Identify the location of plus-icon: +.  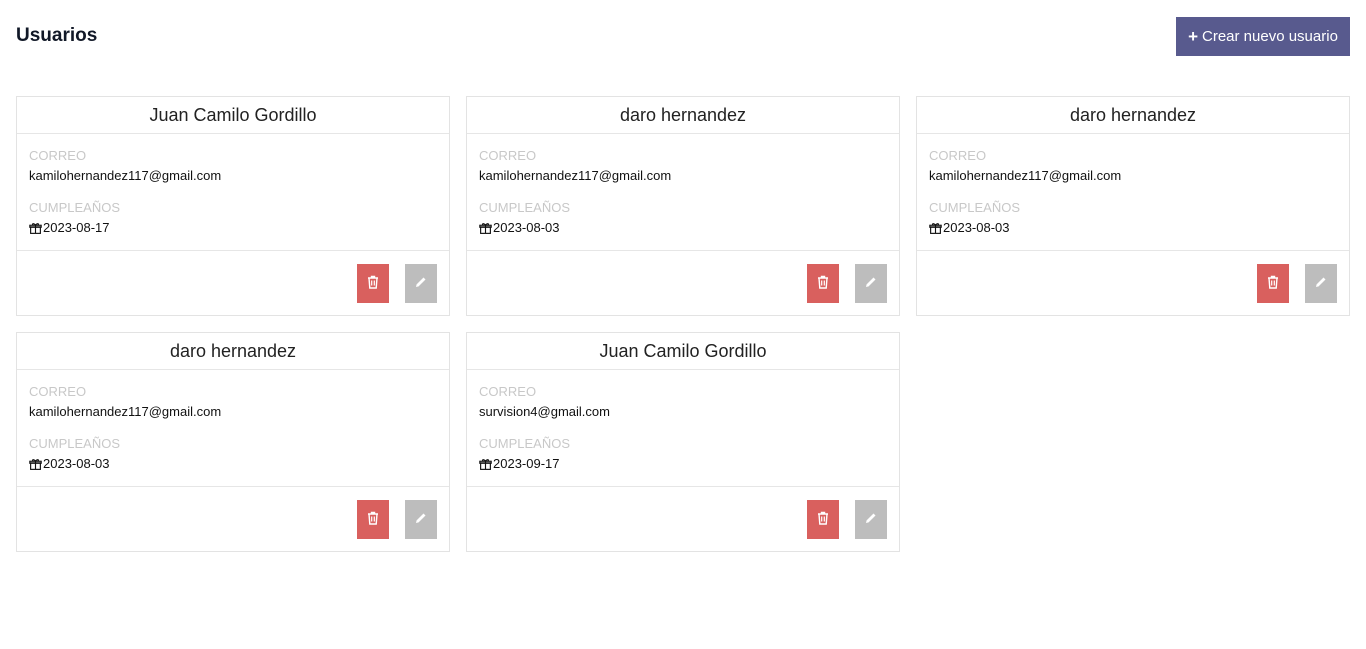
(1193, 36).